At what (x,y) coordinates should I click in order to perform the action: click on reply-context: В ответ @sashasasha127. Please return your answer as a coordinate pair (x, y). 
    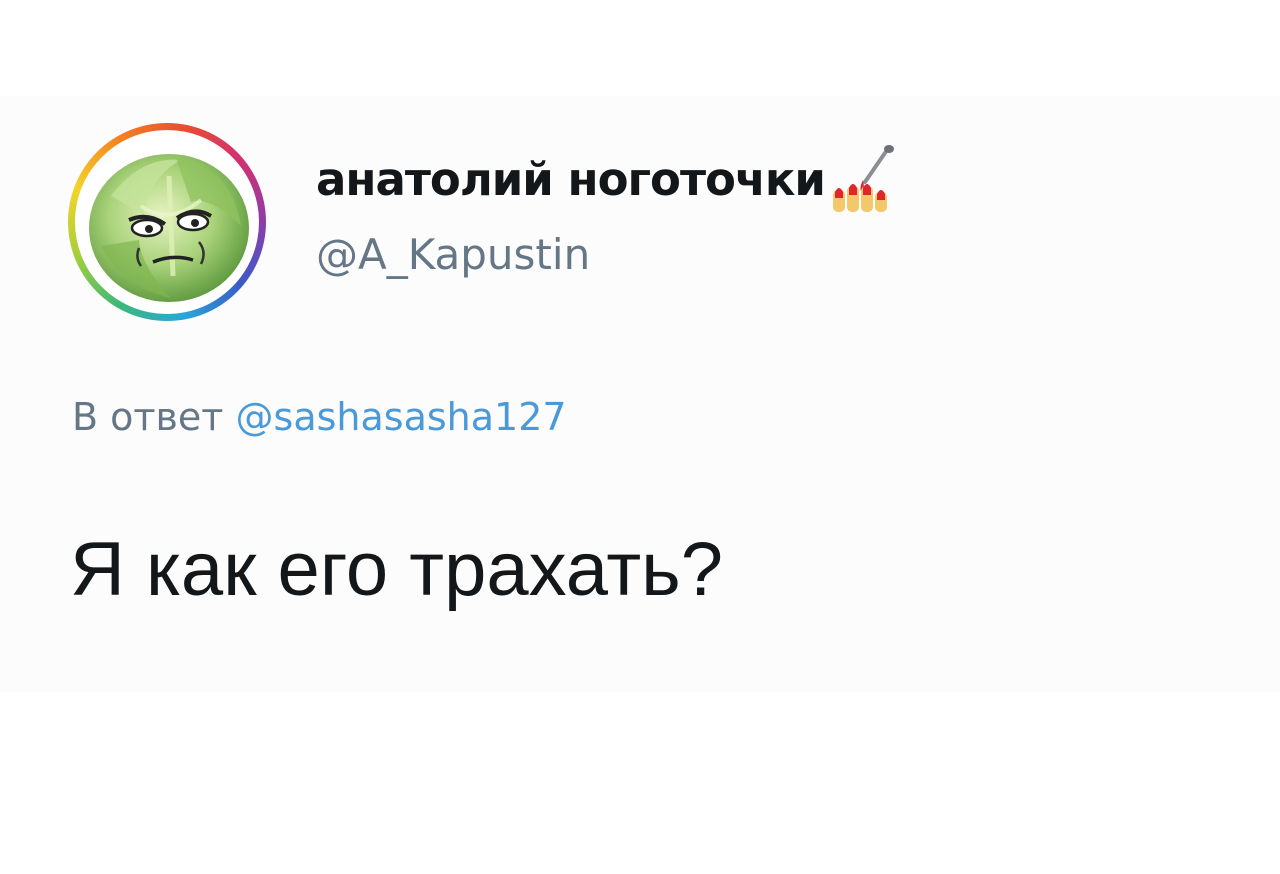
    Looking at the image, I should click on (319, 417).